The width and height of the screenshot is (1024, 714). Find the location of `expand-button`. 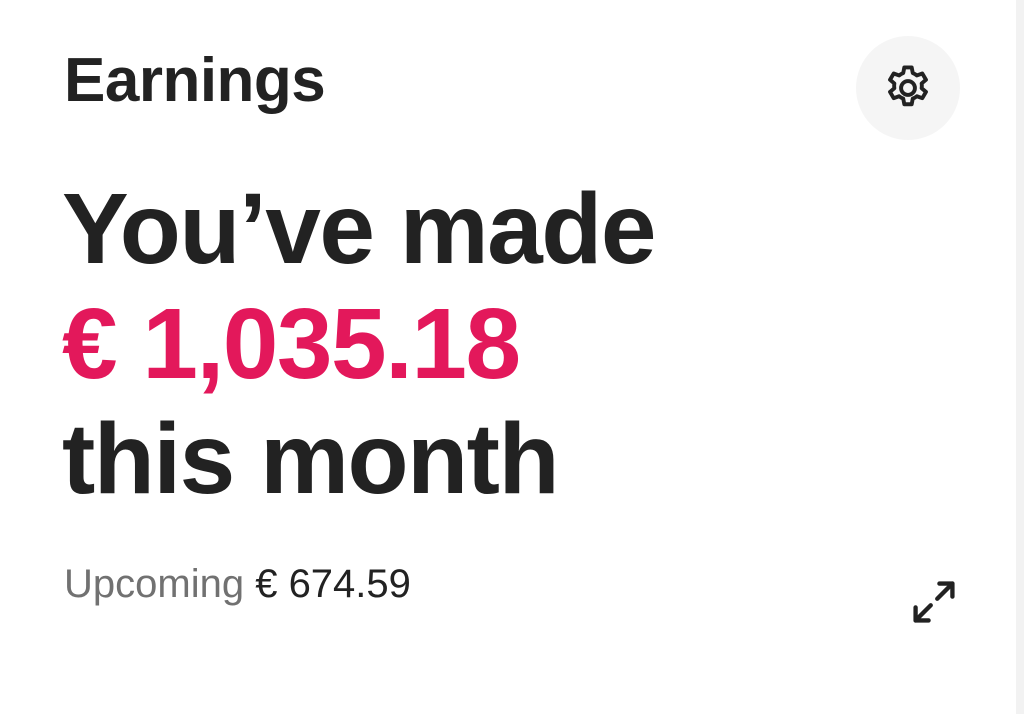

expand-button is located at coordinates (934, 602).